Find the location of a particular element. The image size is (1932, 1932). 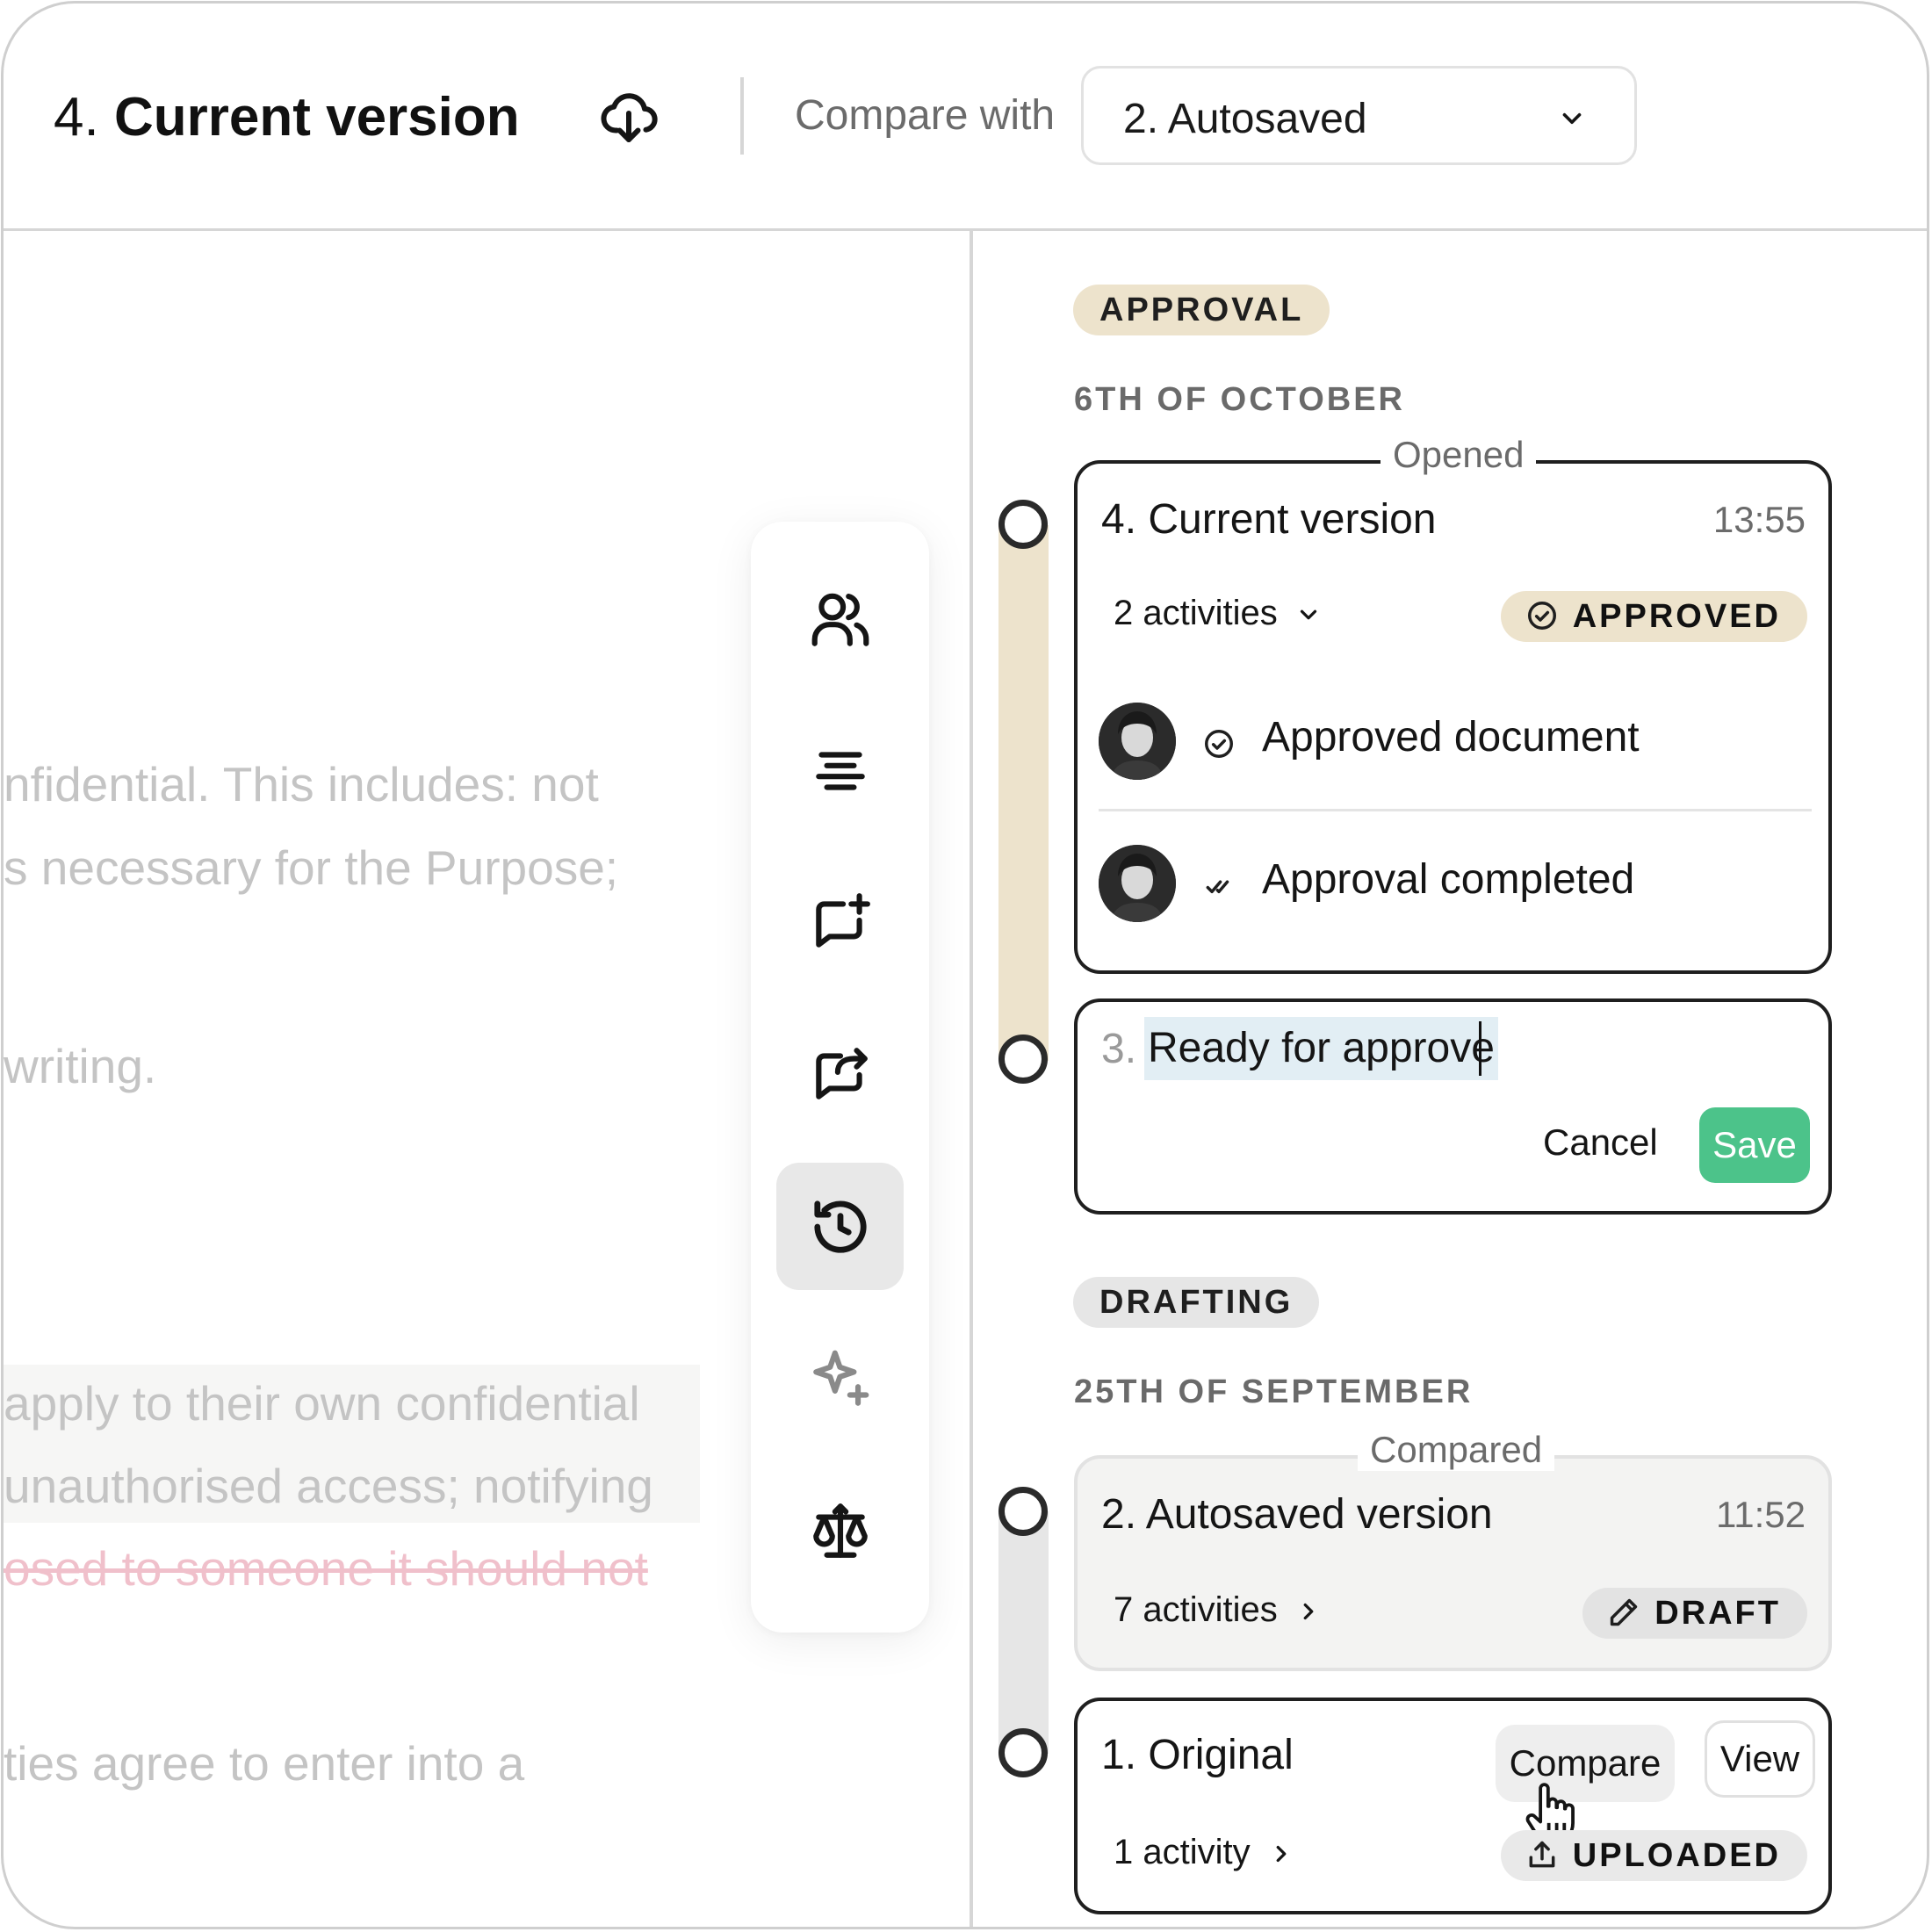

cloud-download-icon is located at coordinates (628, 116).